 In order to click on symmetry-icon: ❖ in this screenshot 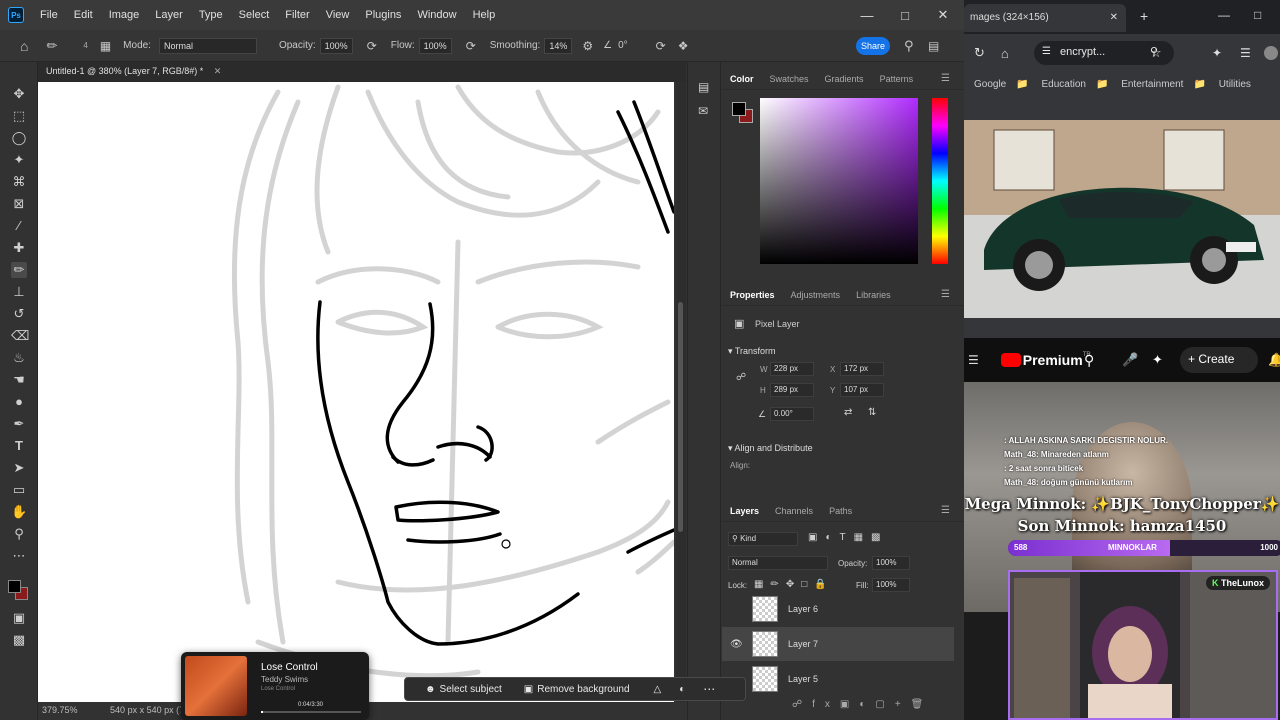, I will do `click(683, 46)`.